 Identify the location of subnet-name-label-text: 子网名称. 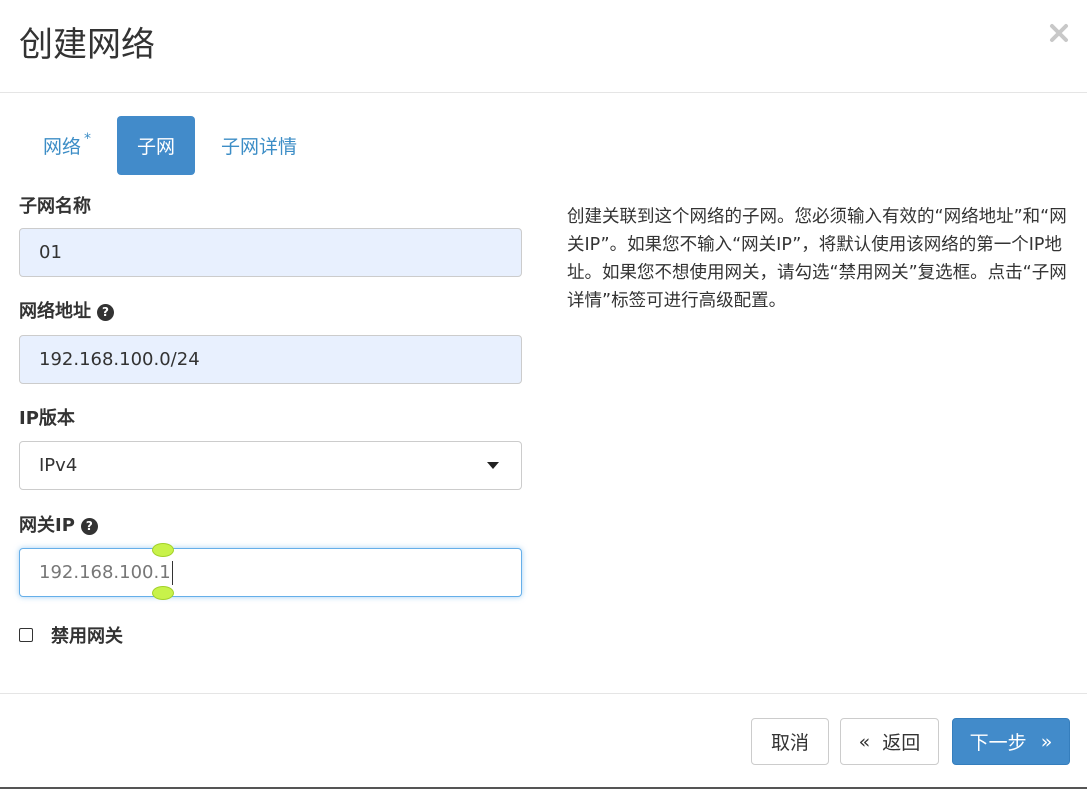
(55, 206).